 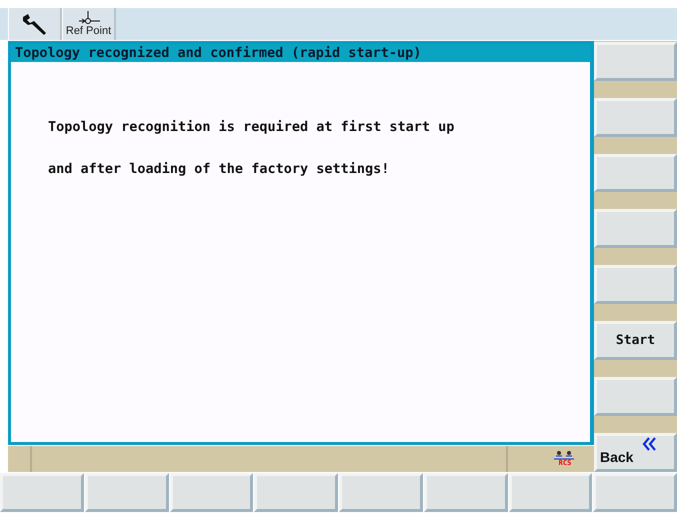 What do you see at coordinates (300, 53) in the screenshot?
I see `dialog-title: Topology recognized and confirmed (rapid start-up)` at bounding box center [300, 53].